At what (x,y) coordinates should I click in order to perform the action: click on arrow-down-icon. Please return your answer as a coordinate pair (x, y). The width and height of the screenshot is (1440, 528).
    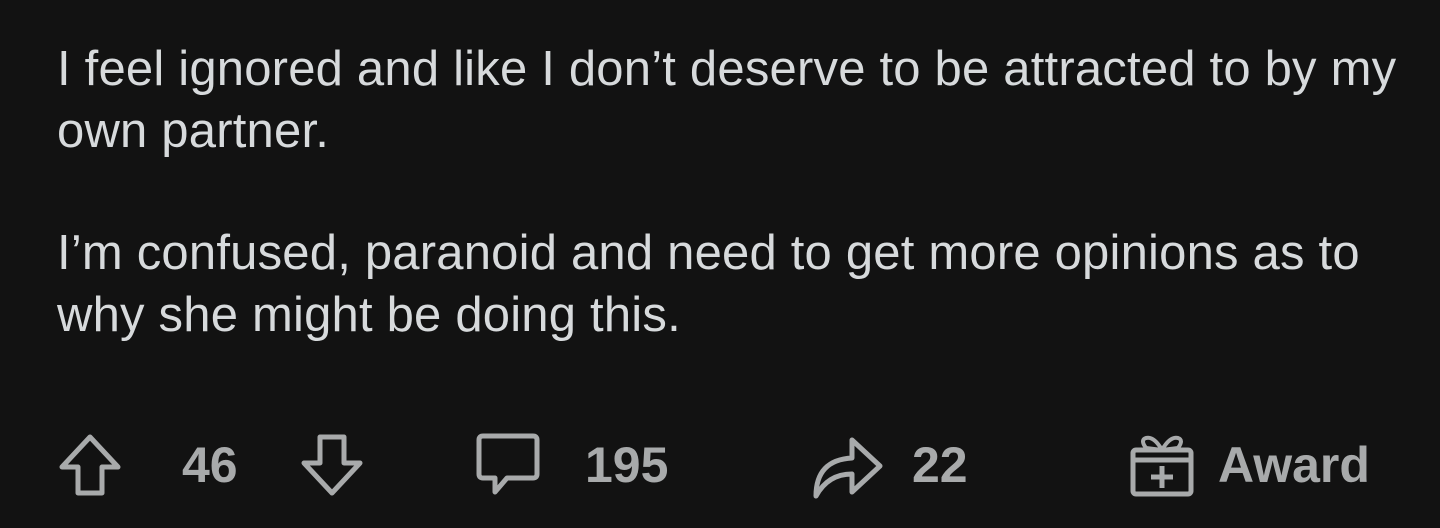
    Looking at the image, I should click on (332, 465).